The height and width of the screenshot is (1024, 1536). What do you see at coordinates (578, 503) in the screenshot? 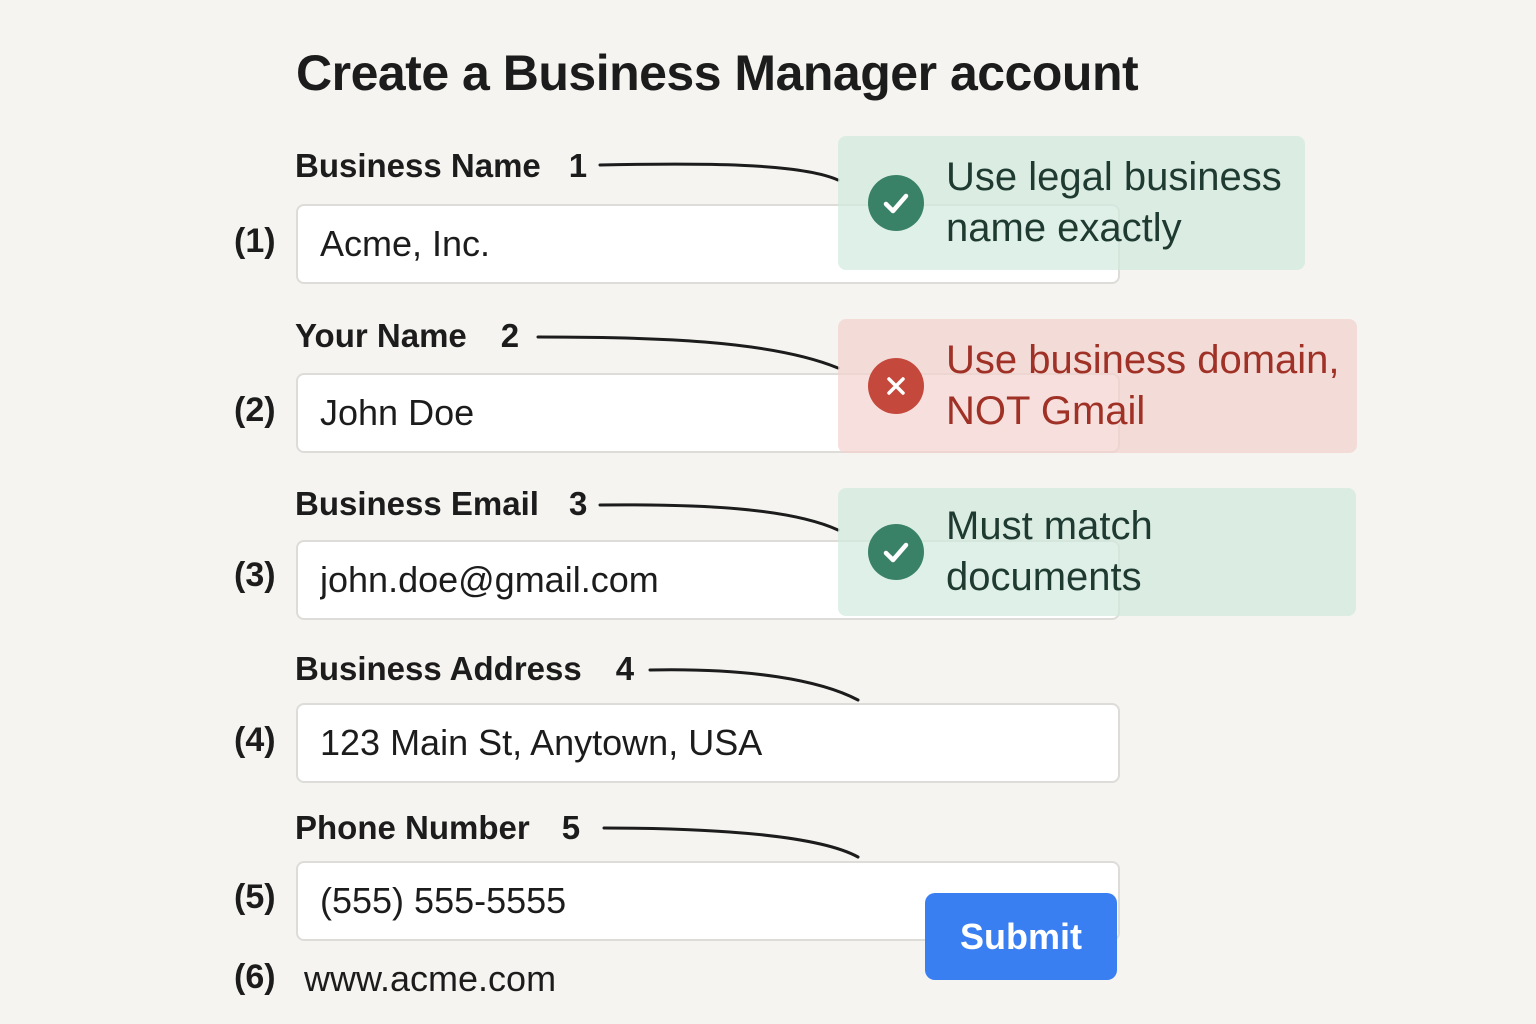
I see `field-number: 3` at bounding box center [578, 503].